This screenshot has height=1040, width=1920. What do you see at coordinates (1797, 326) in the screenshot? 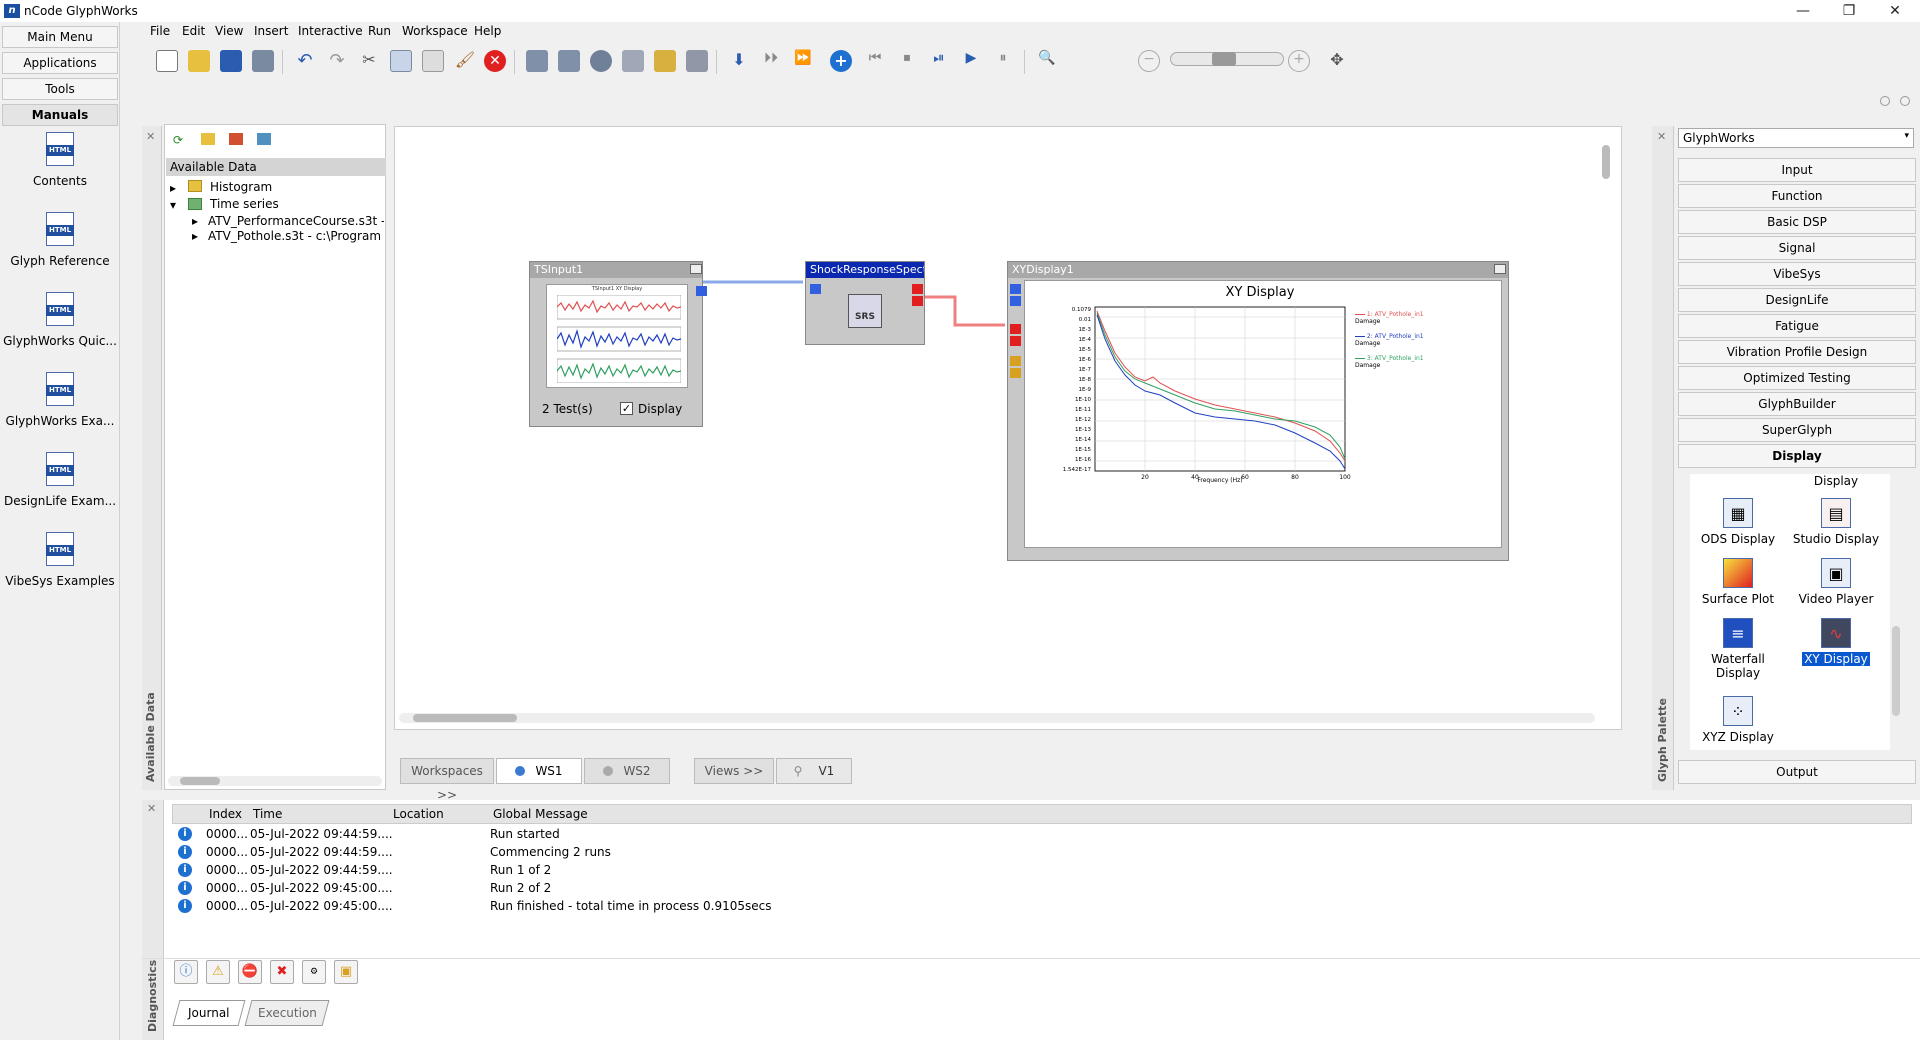
I see `palette-group-fatigue: Fatigue` at bounding box center [1797, 326].